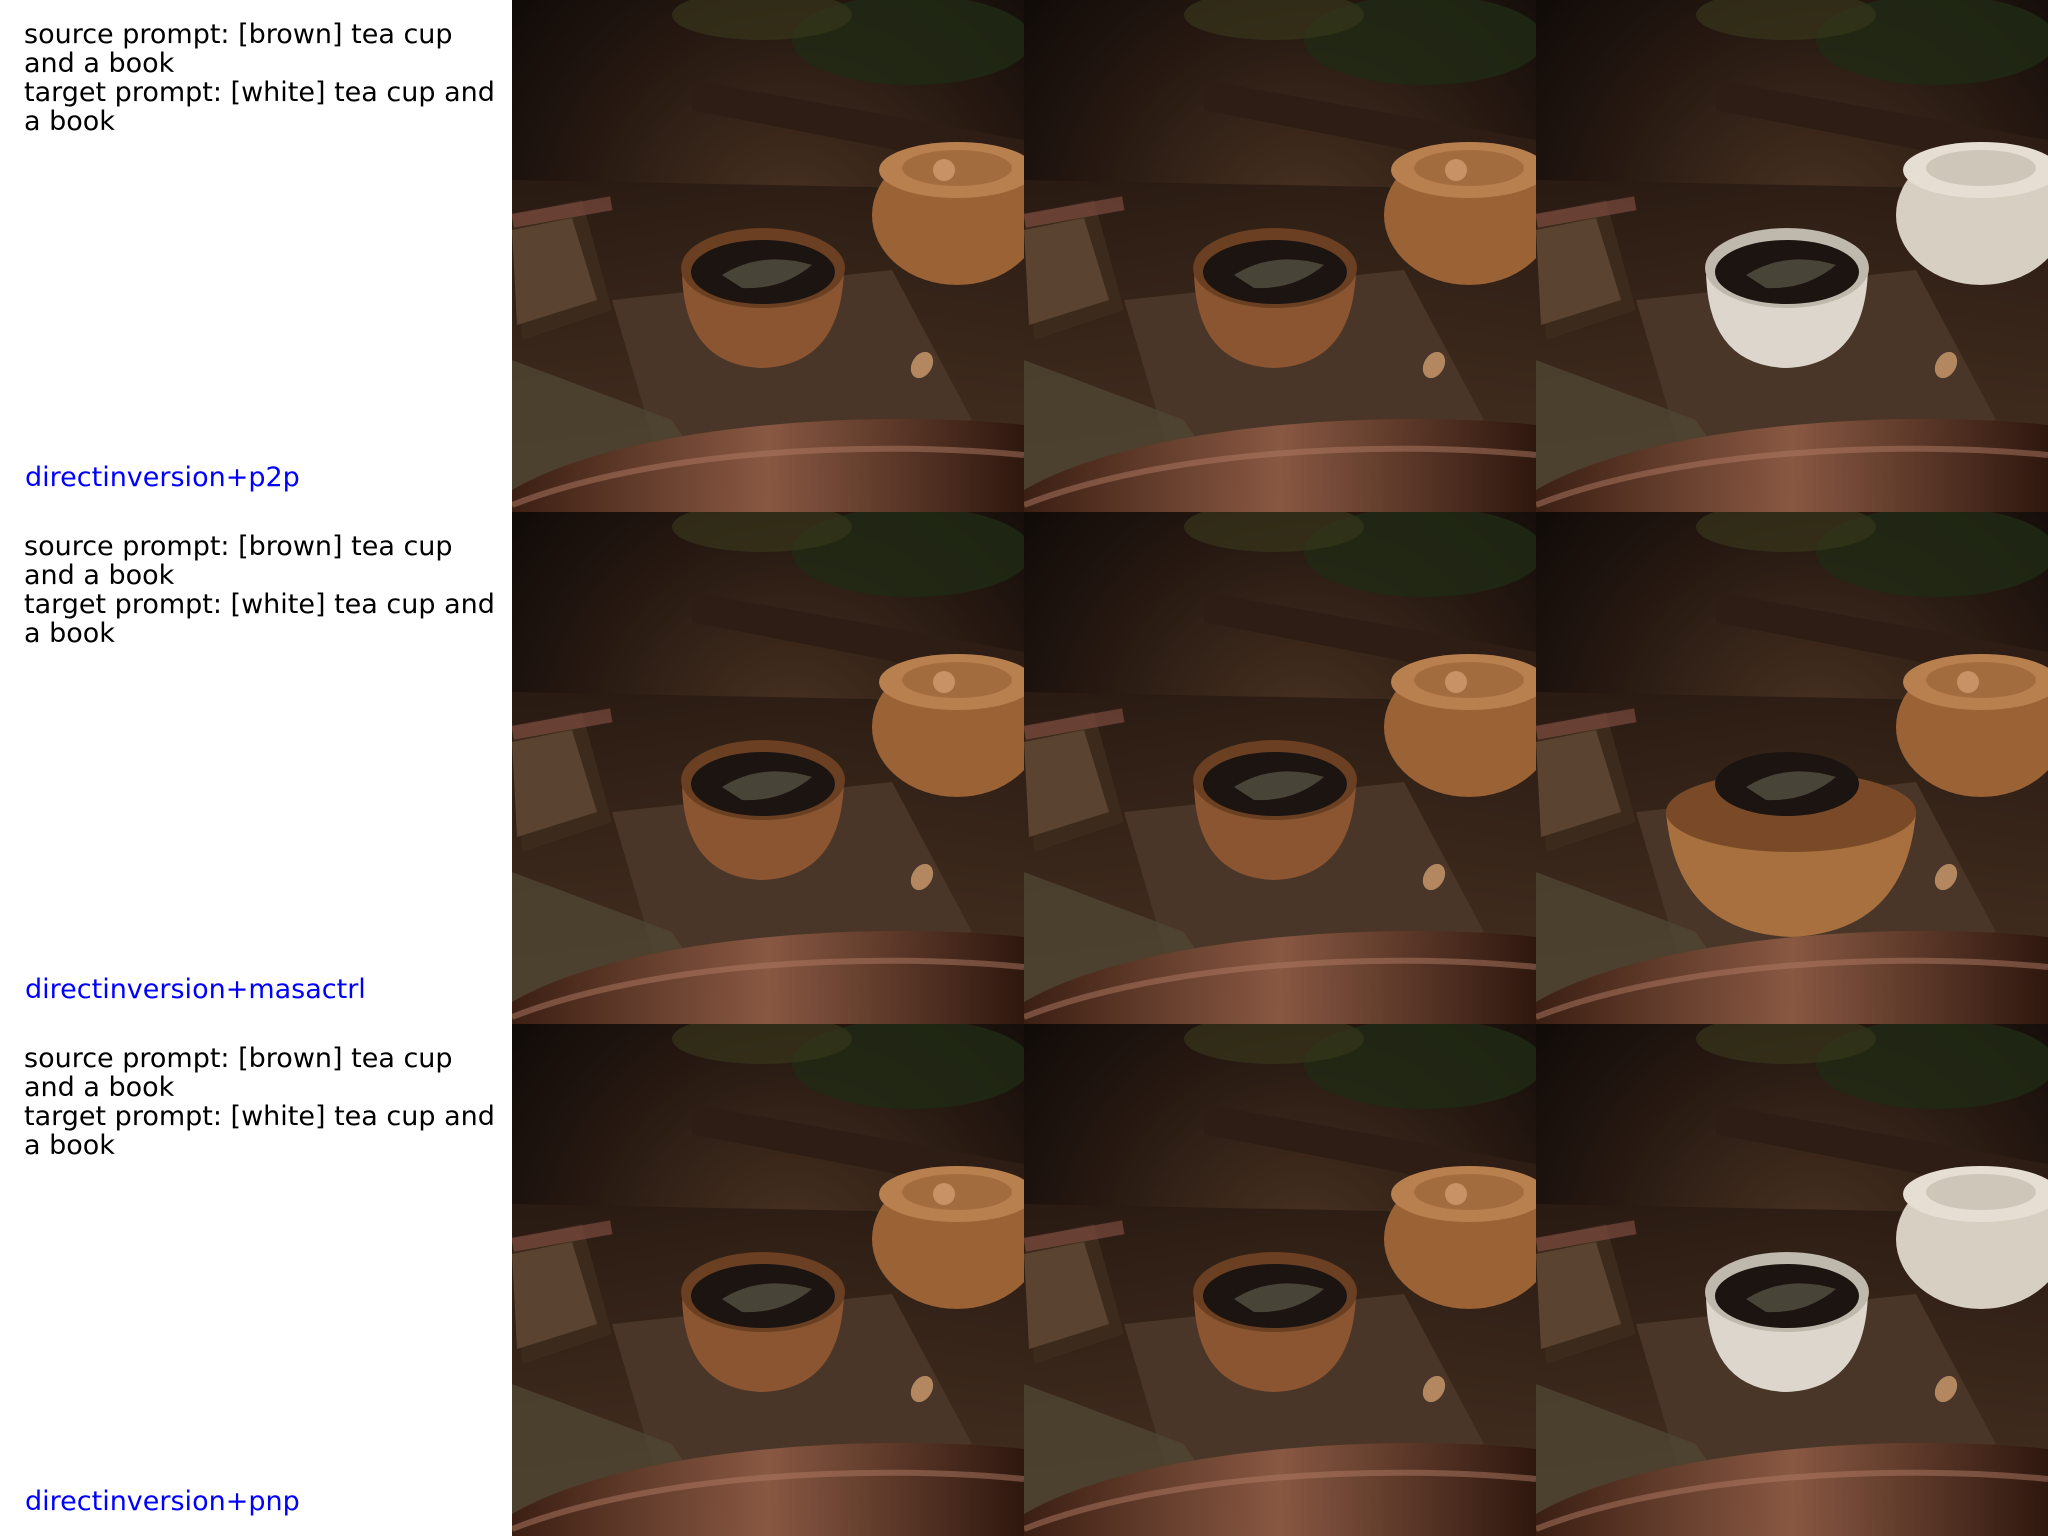 The width and height of the screenshot is (2048, 1536). Describe the element at coordinates (162, 477) in the screenshot. I see `method-label: directinversion+p2p` at that location.